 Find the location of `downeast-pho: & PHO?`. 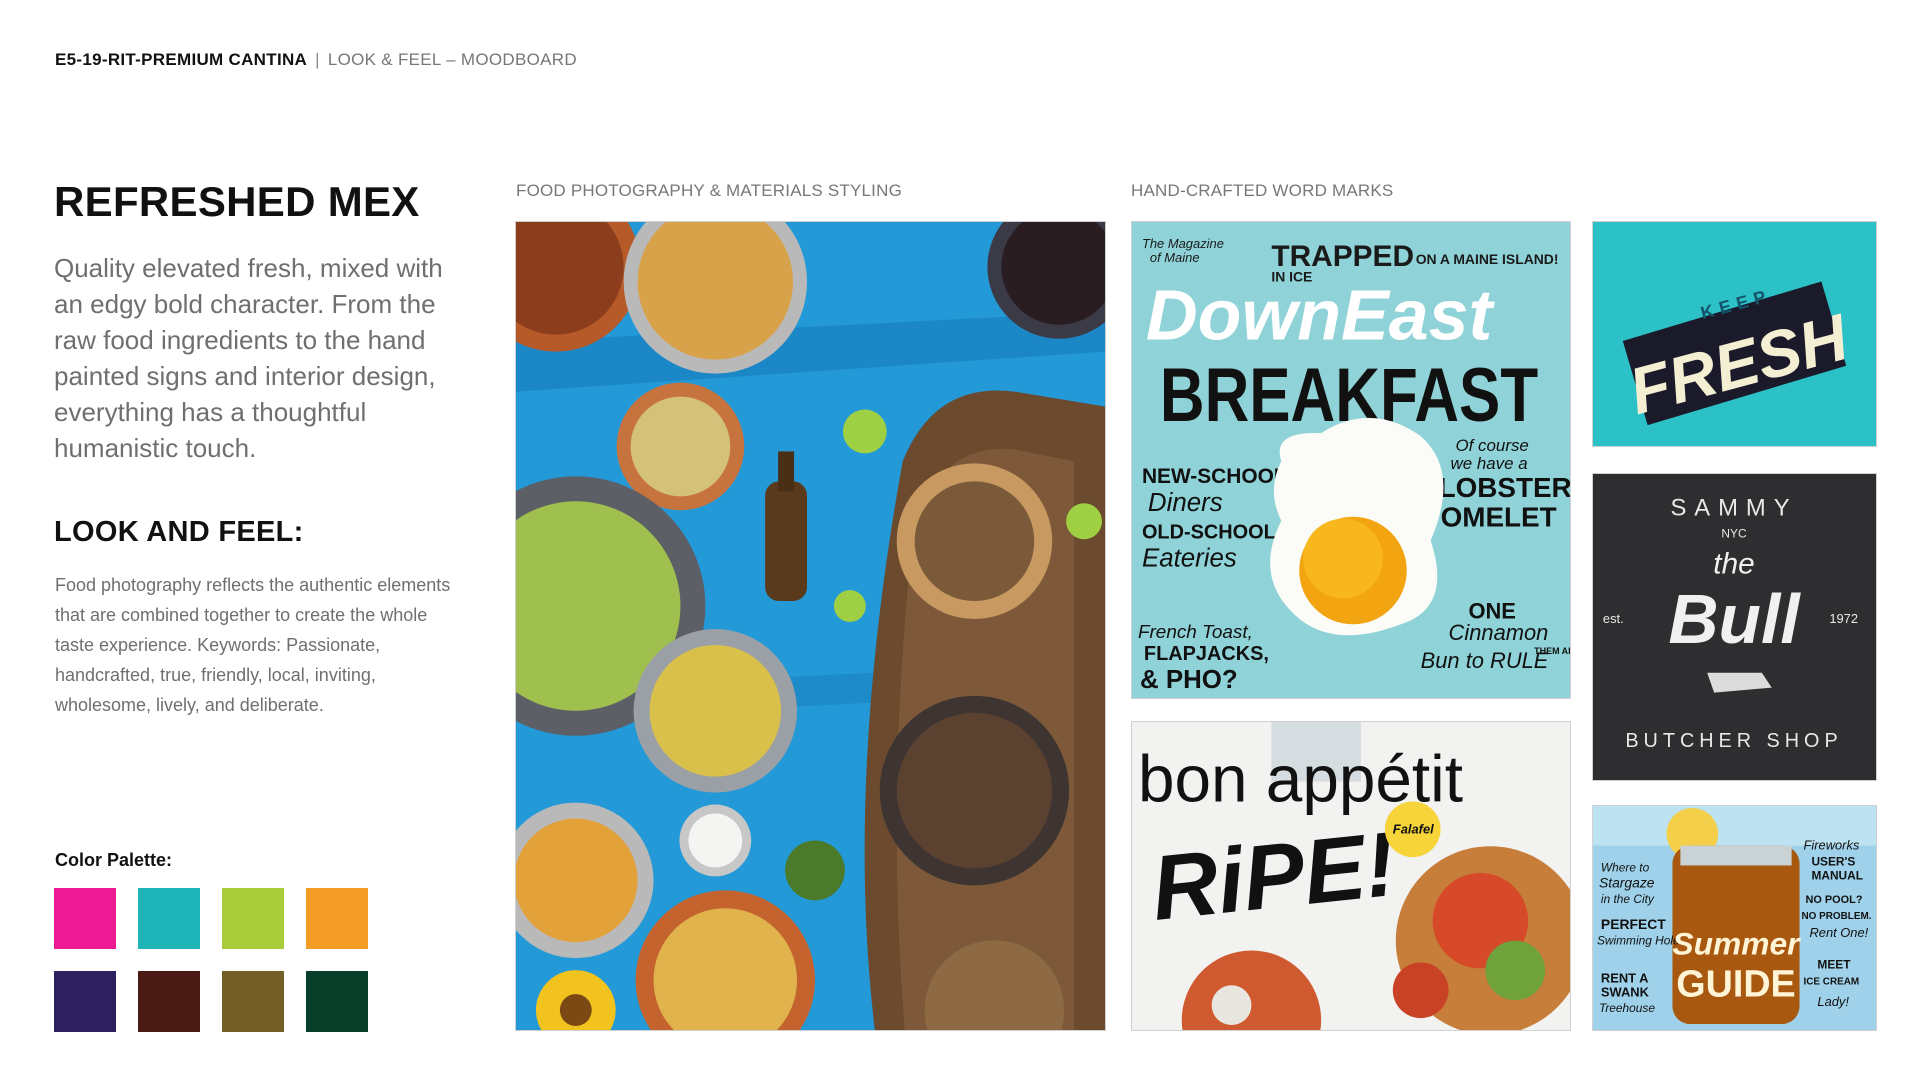

downeast-pho: & PHO? is located at coordinates (1189, 680).